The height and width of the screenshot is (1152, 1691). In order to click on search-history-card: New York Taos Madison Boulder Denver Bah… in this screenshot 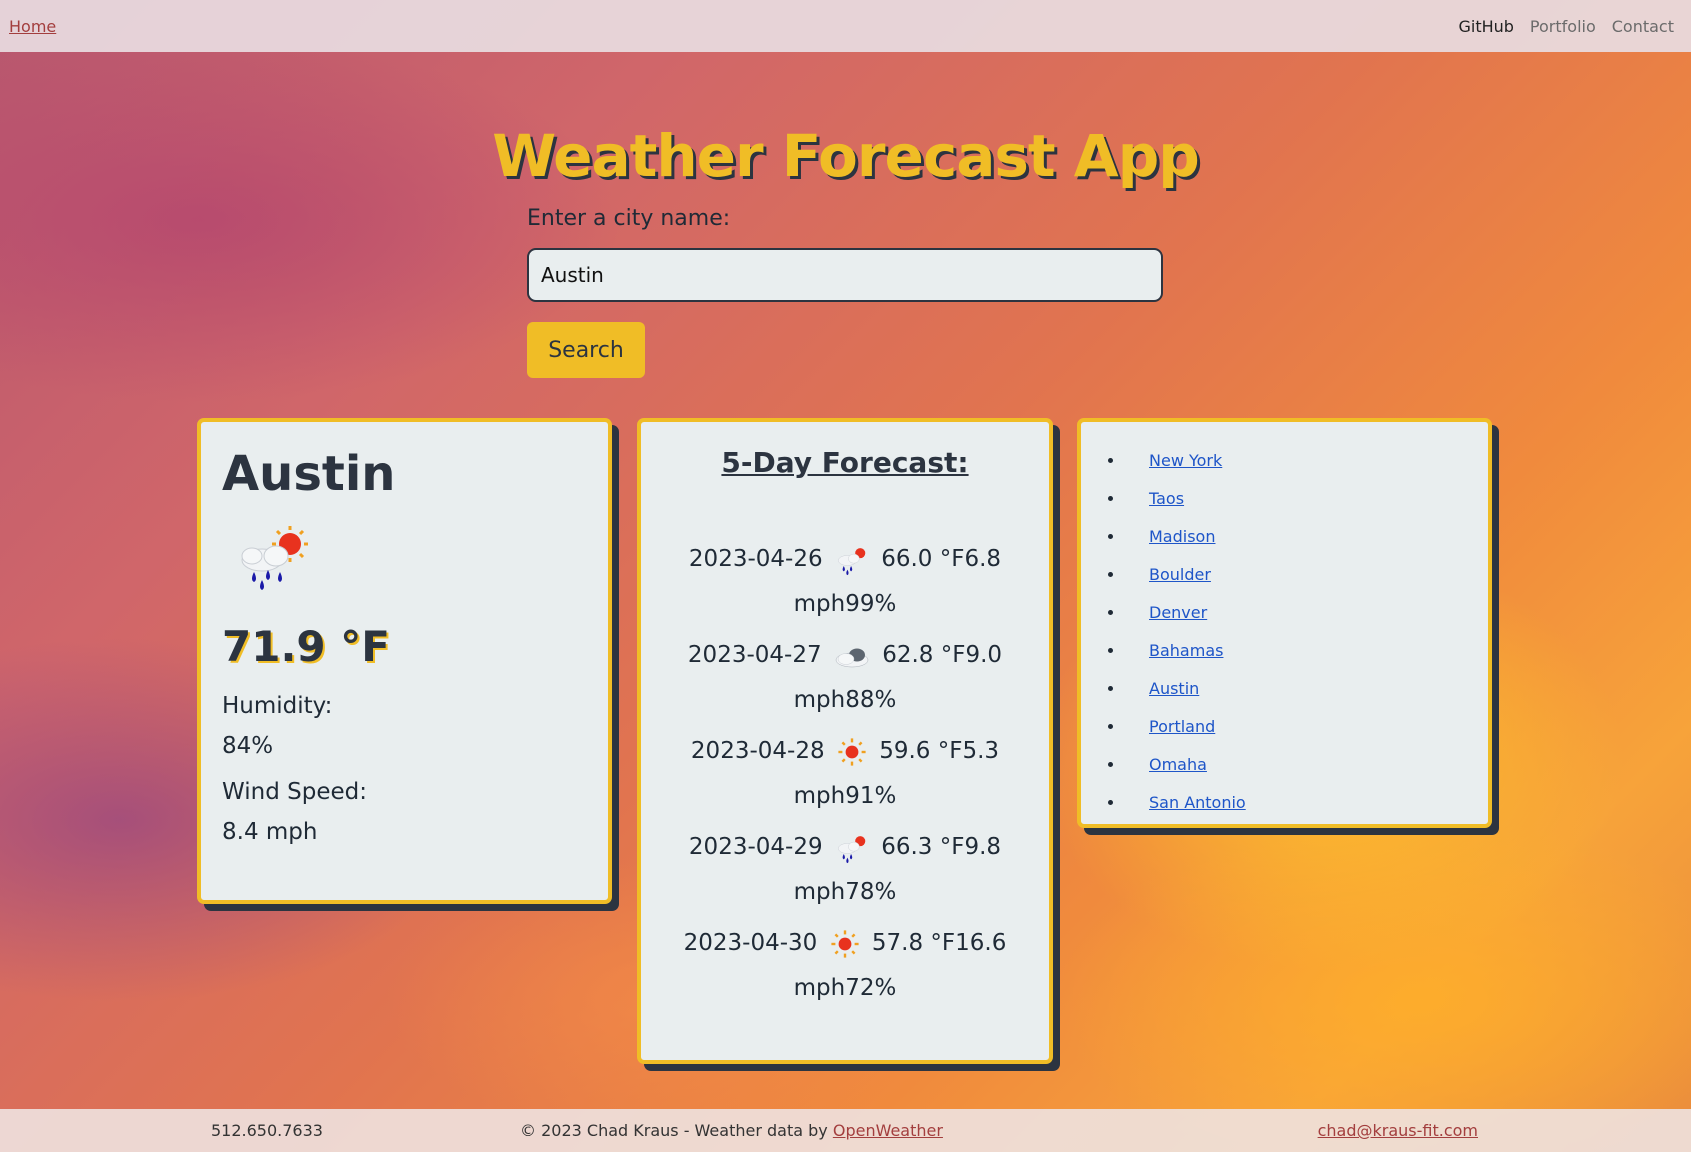, I will do `click(1284, 623)`.